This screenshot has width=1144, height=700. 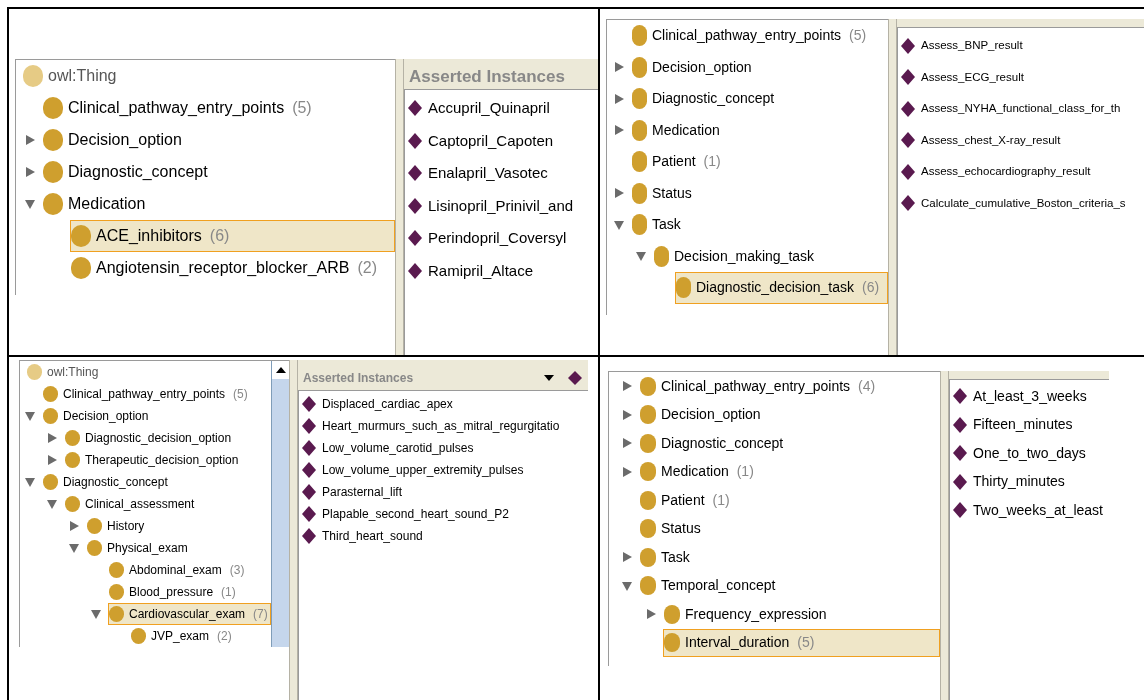 I want to click on instance-item: Lisinopril_Prinivil_and, so click(x=503, y=205).